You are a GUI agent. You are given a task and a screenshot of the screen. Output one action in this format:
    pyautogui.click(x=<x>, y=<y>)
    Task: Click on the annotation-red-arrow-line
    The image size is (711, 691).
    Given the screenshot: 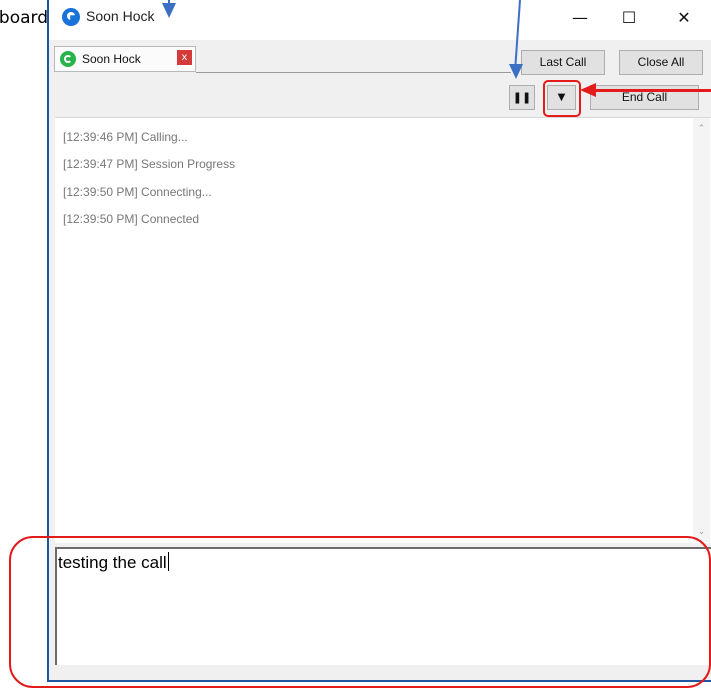 What is the action you would take?
    pyautogui.click(x=652, y=90)
    